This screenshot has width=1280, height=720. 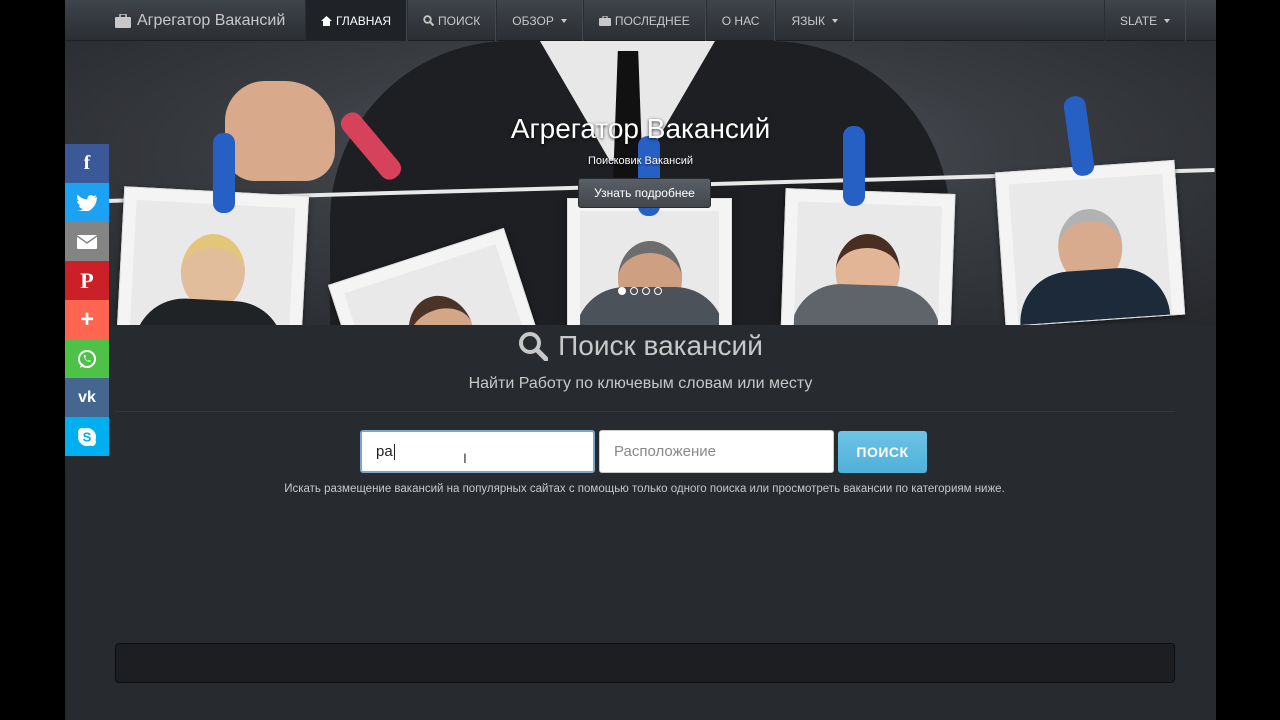 I want to click on share-bar: f P + vk S, so click(x=87, y=300).